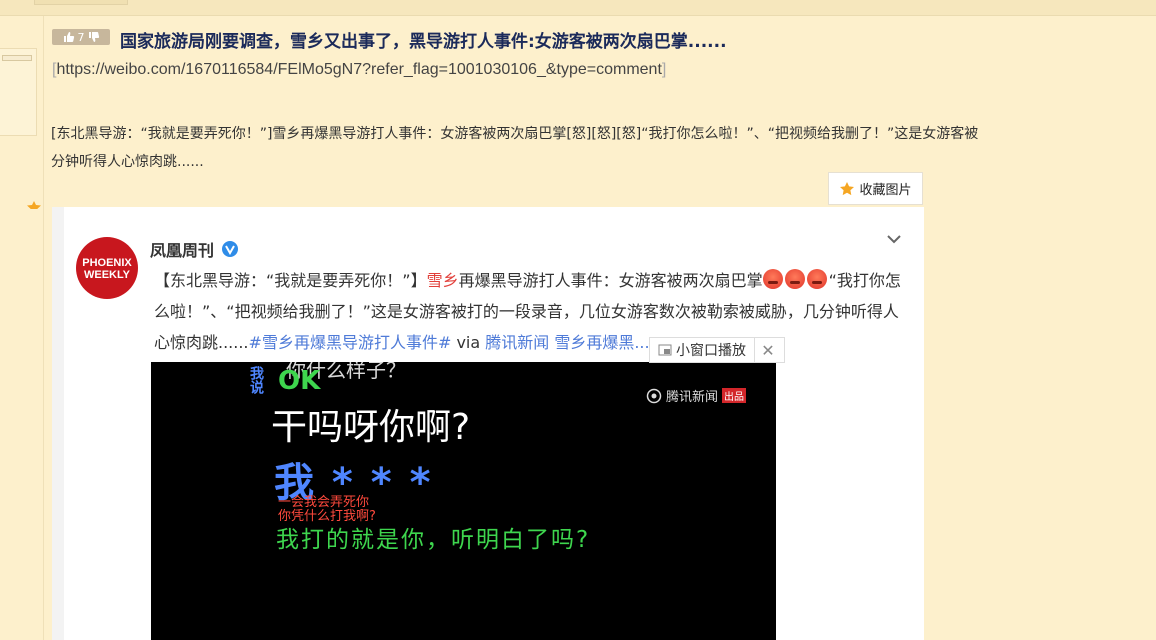 The width and height of the screenshot is (1156, 640). I want to click on thumbs-up-icon, so click(69, 37).